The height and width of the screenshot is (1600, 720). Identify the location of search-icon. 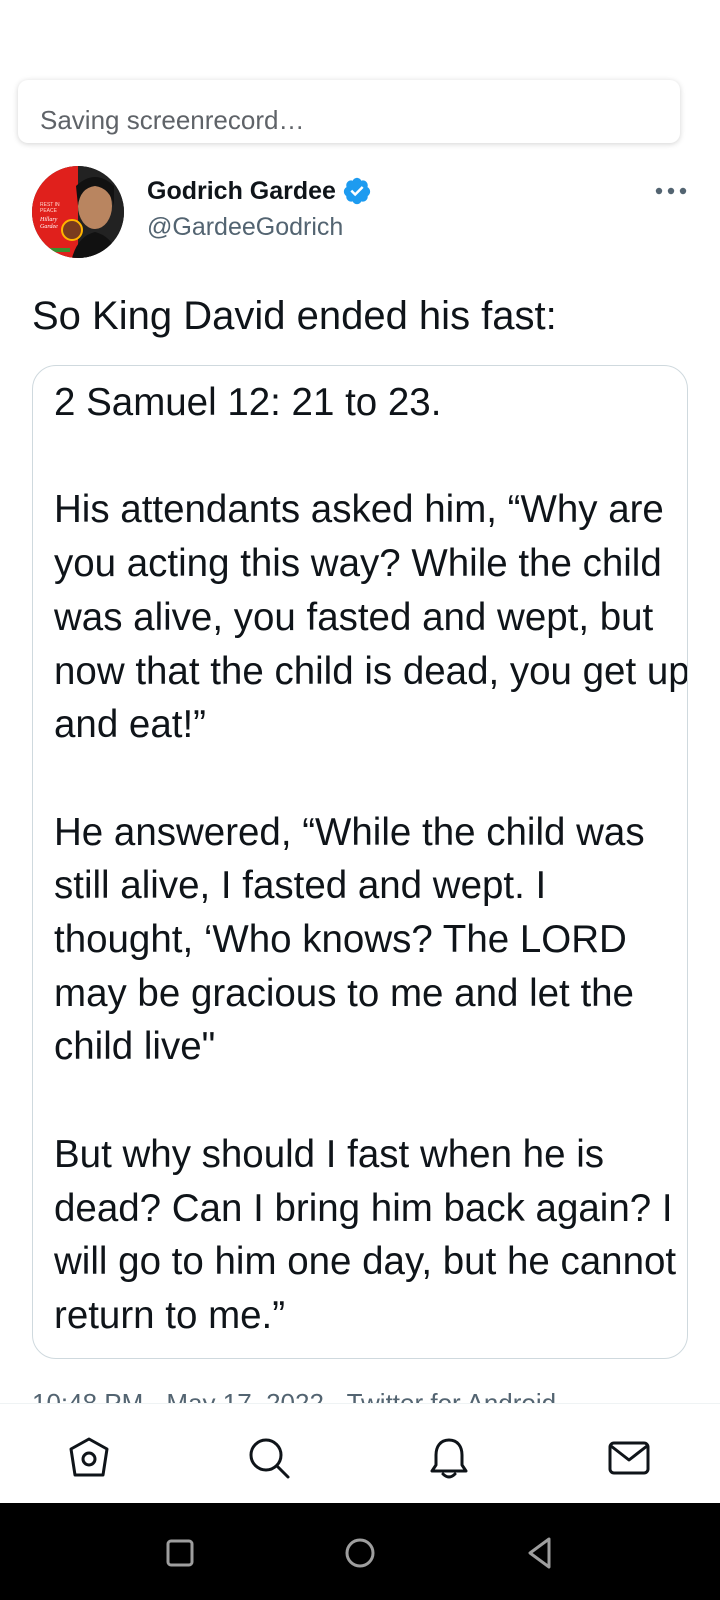
(269, 1458).